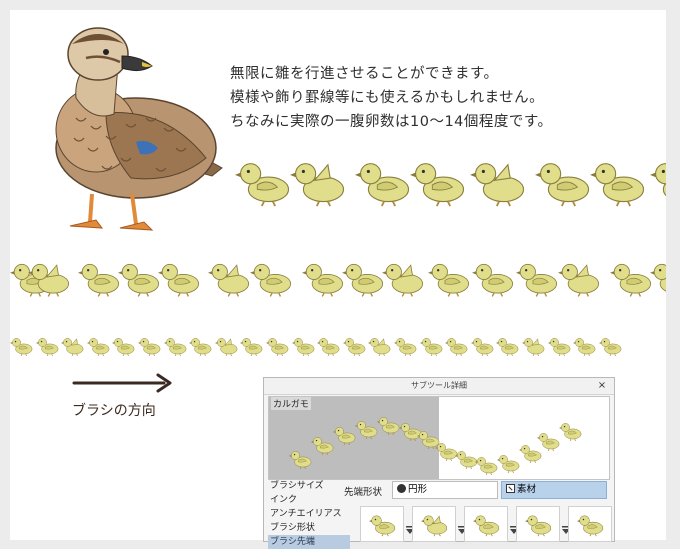 The image size is (680, 549). What do you see at coordinates (391, 122) in the screenshot?
I see `note-line-3: ちなみに実際の一腹卵数は10～14個程度です。` at bounding box center [391, 122].